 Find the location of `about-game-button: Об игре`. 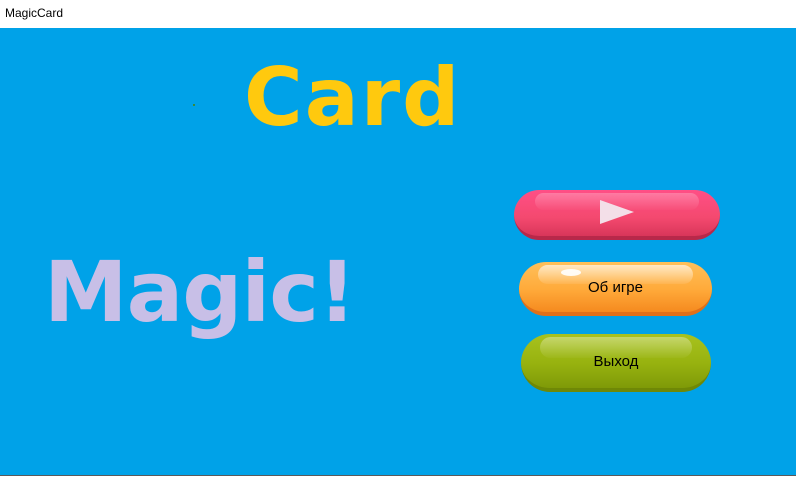

about-game-button: Об игре is located at coordinates (615, 289).